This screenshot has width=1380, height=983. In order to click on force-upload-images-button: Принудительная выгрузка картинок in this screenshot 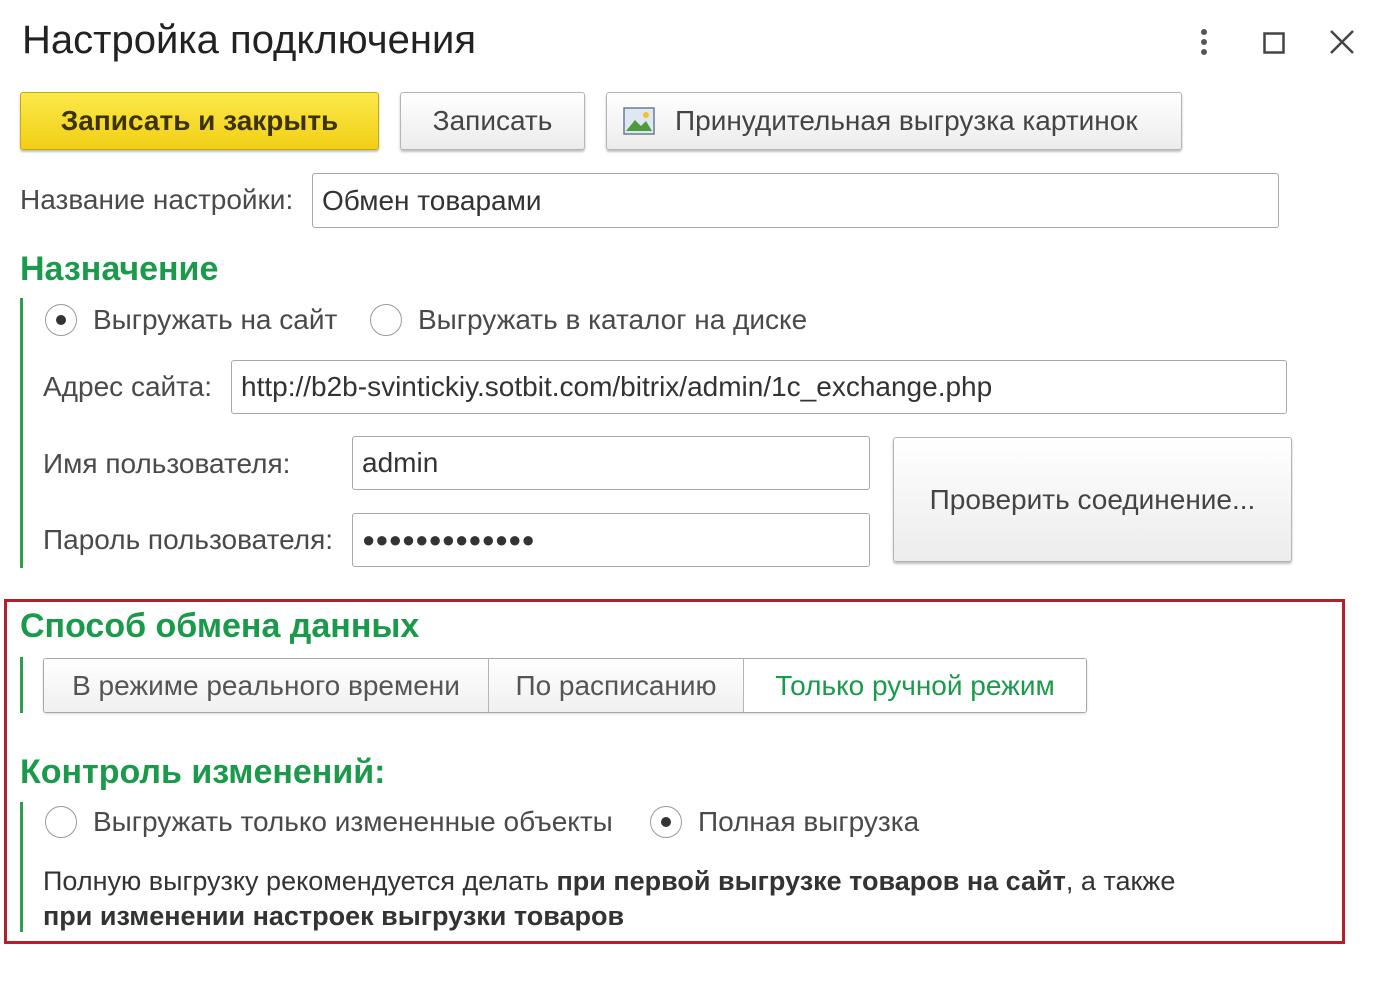, I will do `click(894, 121)`.